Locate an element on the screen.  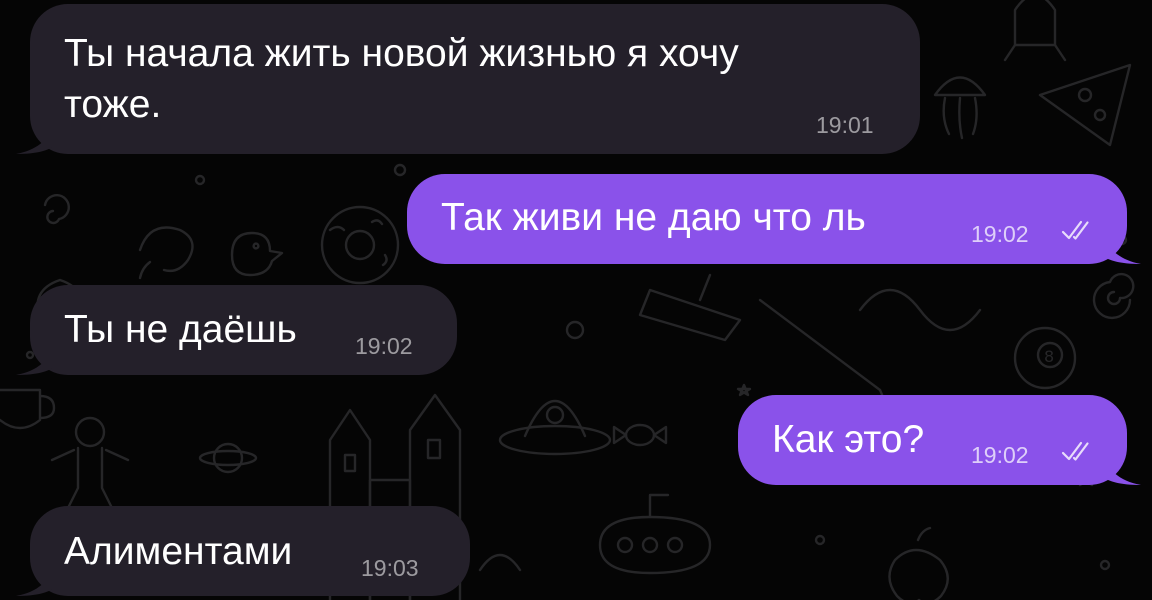
spiral-doodle is located at coordinates (1113, 296).